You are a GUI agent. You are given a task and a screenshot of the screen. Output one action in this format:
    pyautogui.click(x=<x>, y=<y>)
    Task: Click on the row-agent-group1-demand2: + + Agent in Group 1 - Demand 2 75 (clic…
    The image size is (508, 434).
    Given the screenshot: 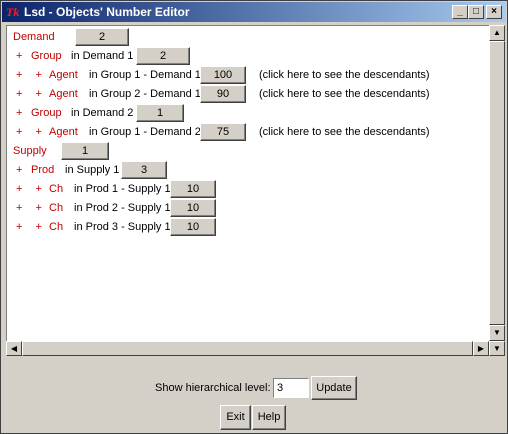 What is the action you would take?
    pyautogui.click(x=247, y=132)
    